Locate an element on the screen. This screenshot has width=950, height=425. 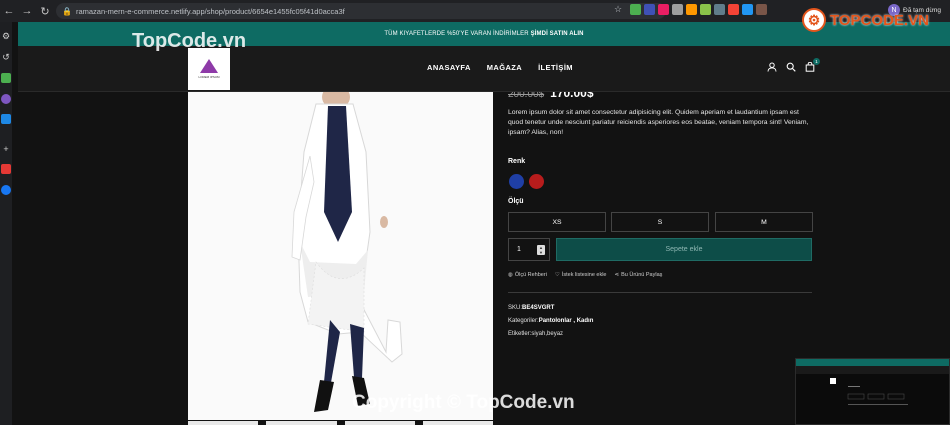
menu-item-shop: MAĞAZA is located at coordinates (504, 67).